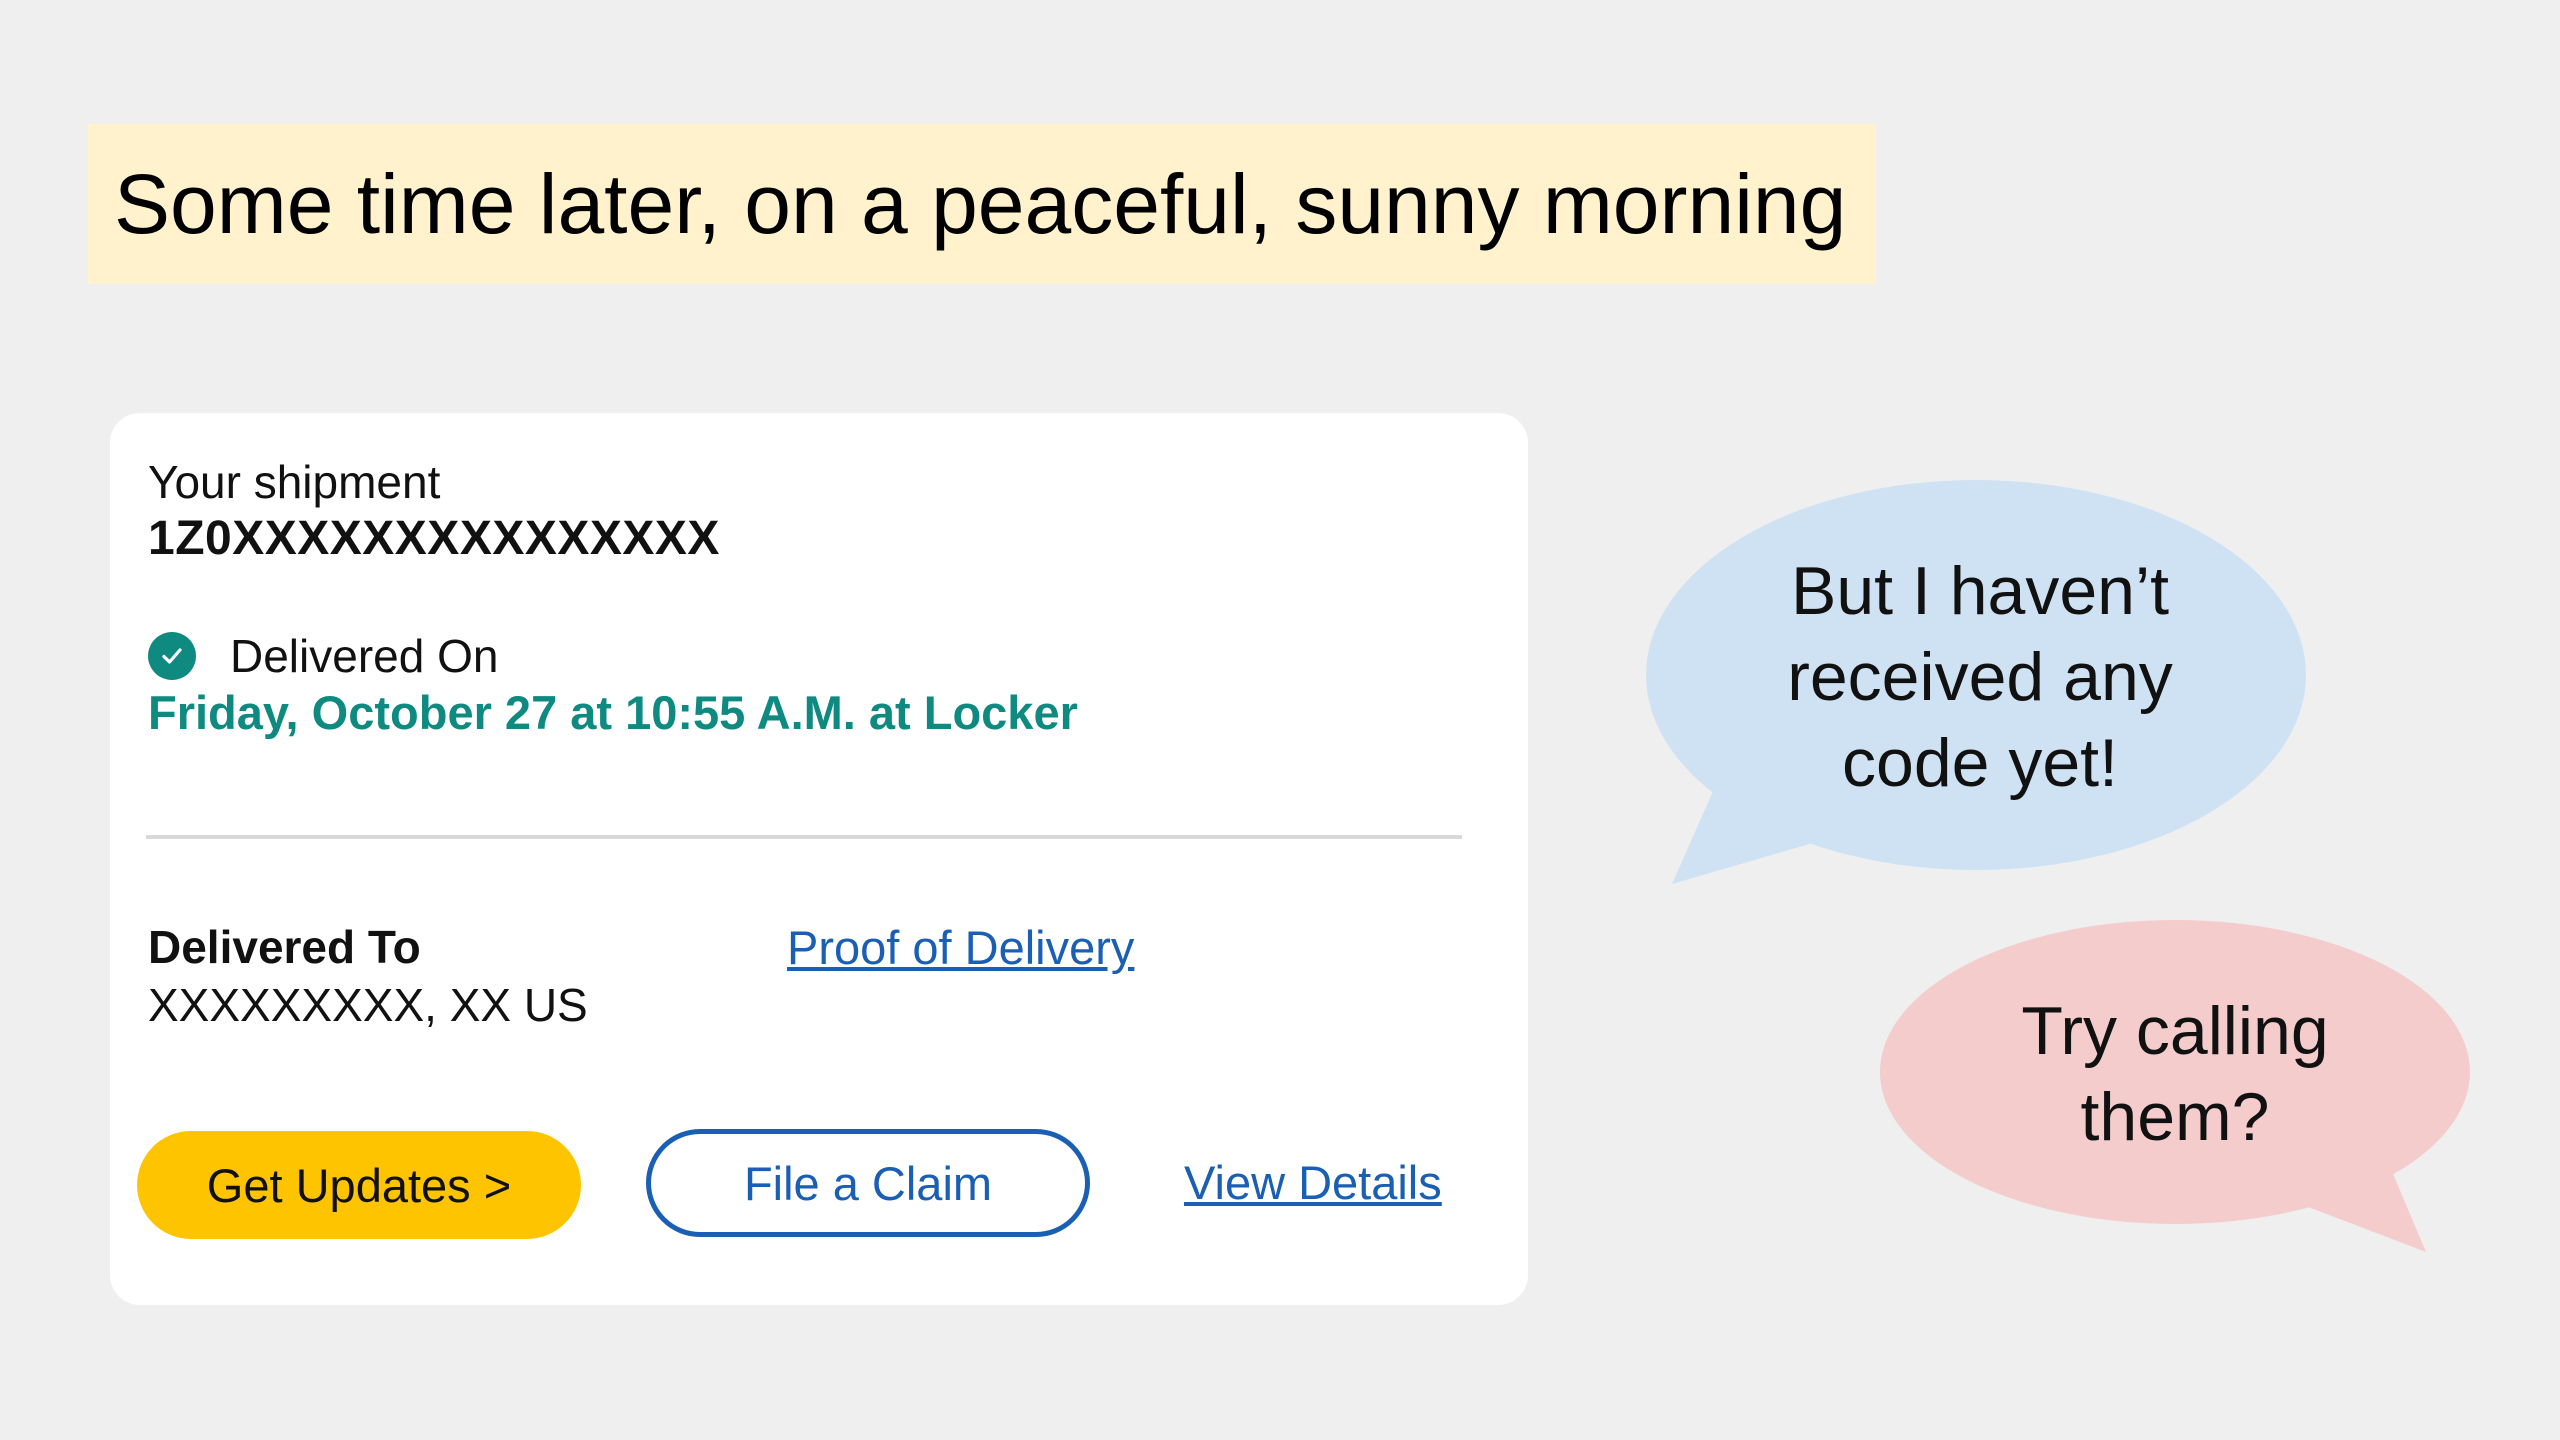 This screenshot has width=2560, height=1440. Describe the element at coordinates (1980, 763) in the screenshot. I see `bubble-line: code yet!` at that location.